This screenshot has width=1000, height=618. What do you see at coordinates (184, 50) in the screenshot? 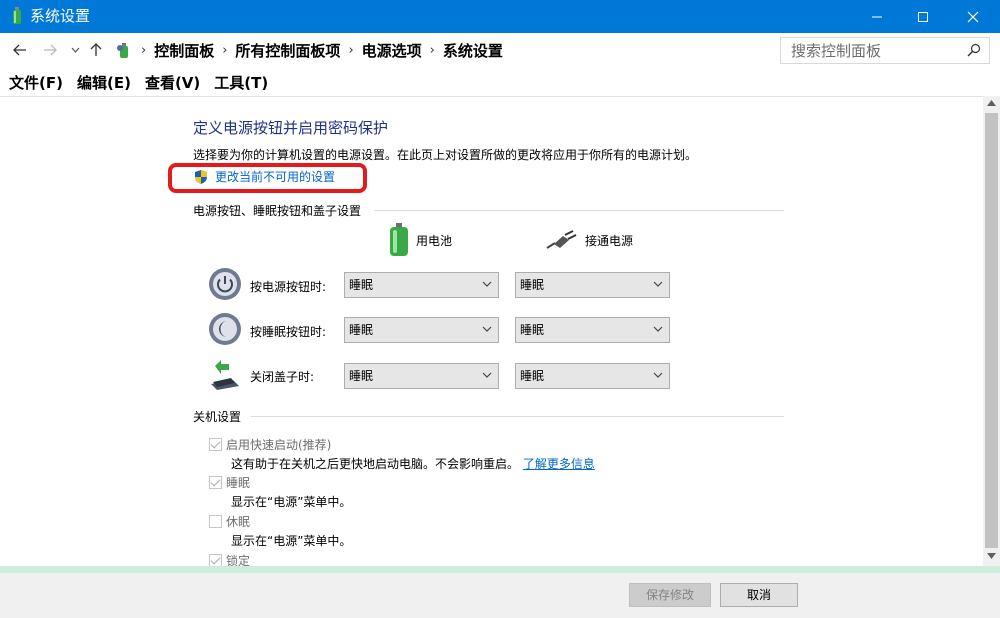
I see `breadcrumb-control-panel: 控制面板` at bounding box center [184, 50].